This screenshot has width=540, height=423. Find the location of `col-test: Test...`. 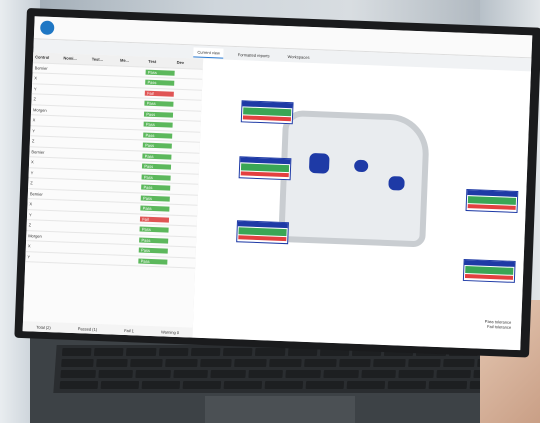

col-test: Test... is located at coordinates (104, 60).